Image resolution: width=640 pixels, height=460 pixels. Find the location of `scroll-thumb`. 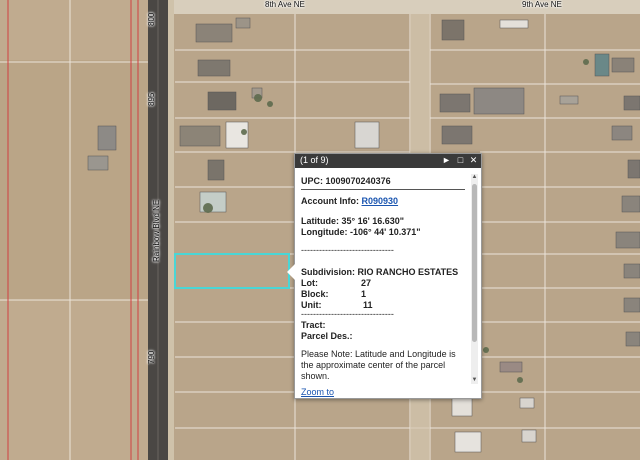

scroll-thumb is located at coordinates (474, 263).